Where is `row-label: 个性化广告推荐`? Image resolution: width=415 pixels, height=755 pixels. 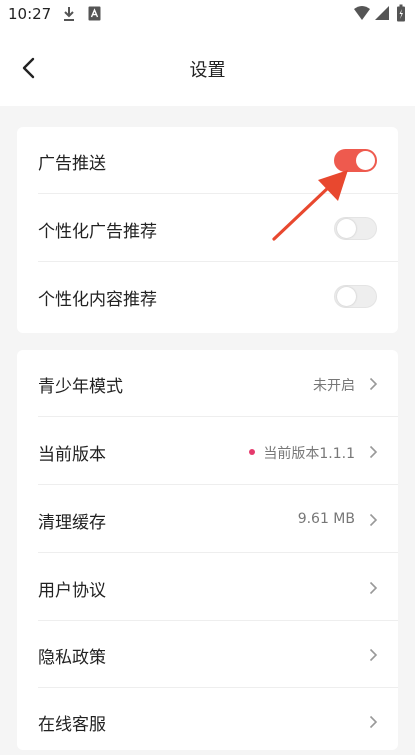 row-label: 个性化广告推荐 is located at coordinates (97, 232).